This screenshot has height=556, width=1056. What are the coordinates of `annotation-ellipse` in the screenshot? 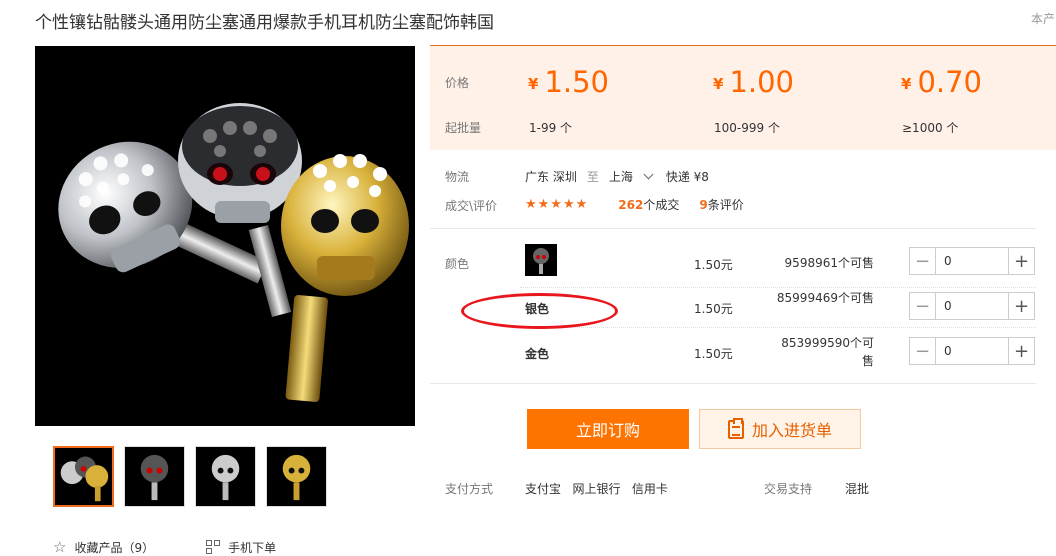 It's located at (539, 311).